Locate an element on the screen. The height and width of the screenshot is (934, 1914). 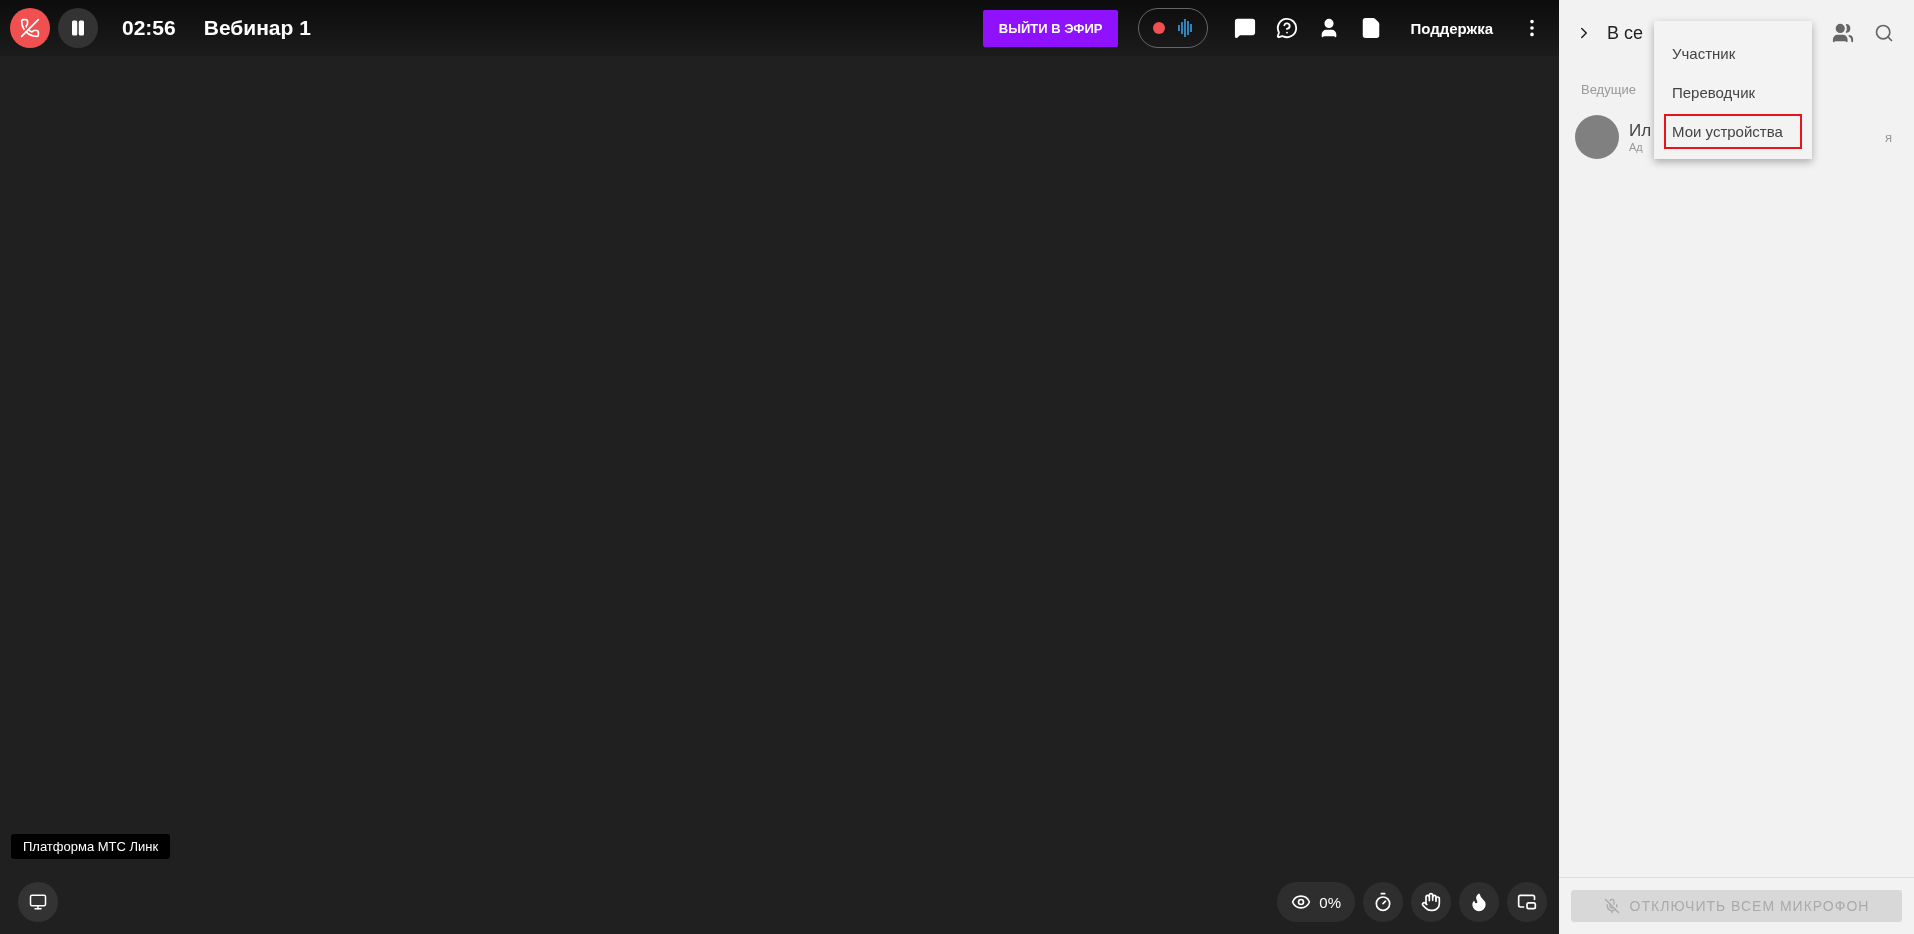
support-link: Поддержка is located at coordinates (1451, 28).